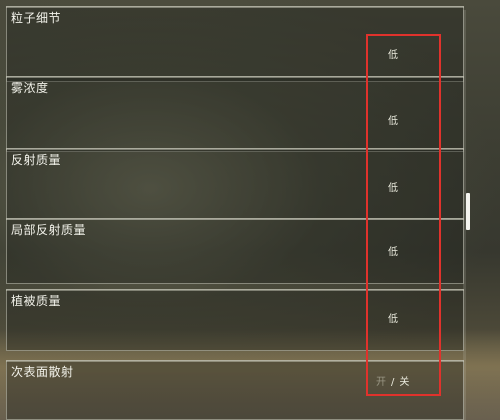 Image resolution: width=500 pixels, height=420 pixels. What do you see at coordinates (468, 211) in the screenshot?
I see `scrollbar-thumb` at bounding box center [468, 211].